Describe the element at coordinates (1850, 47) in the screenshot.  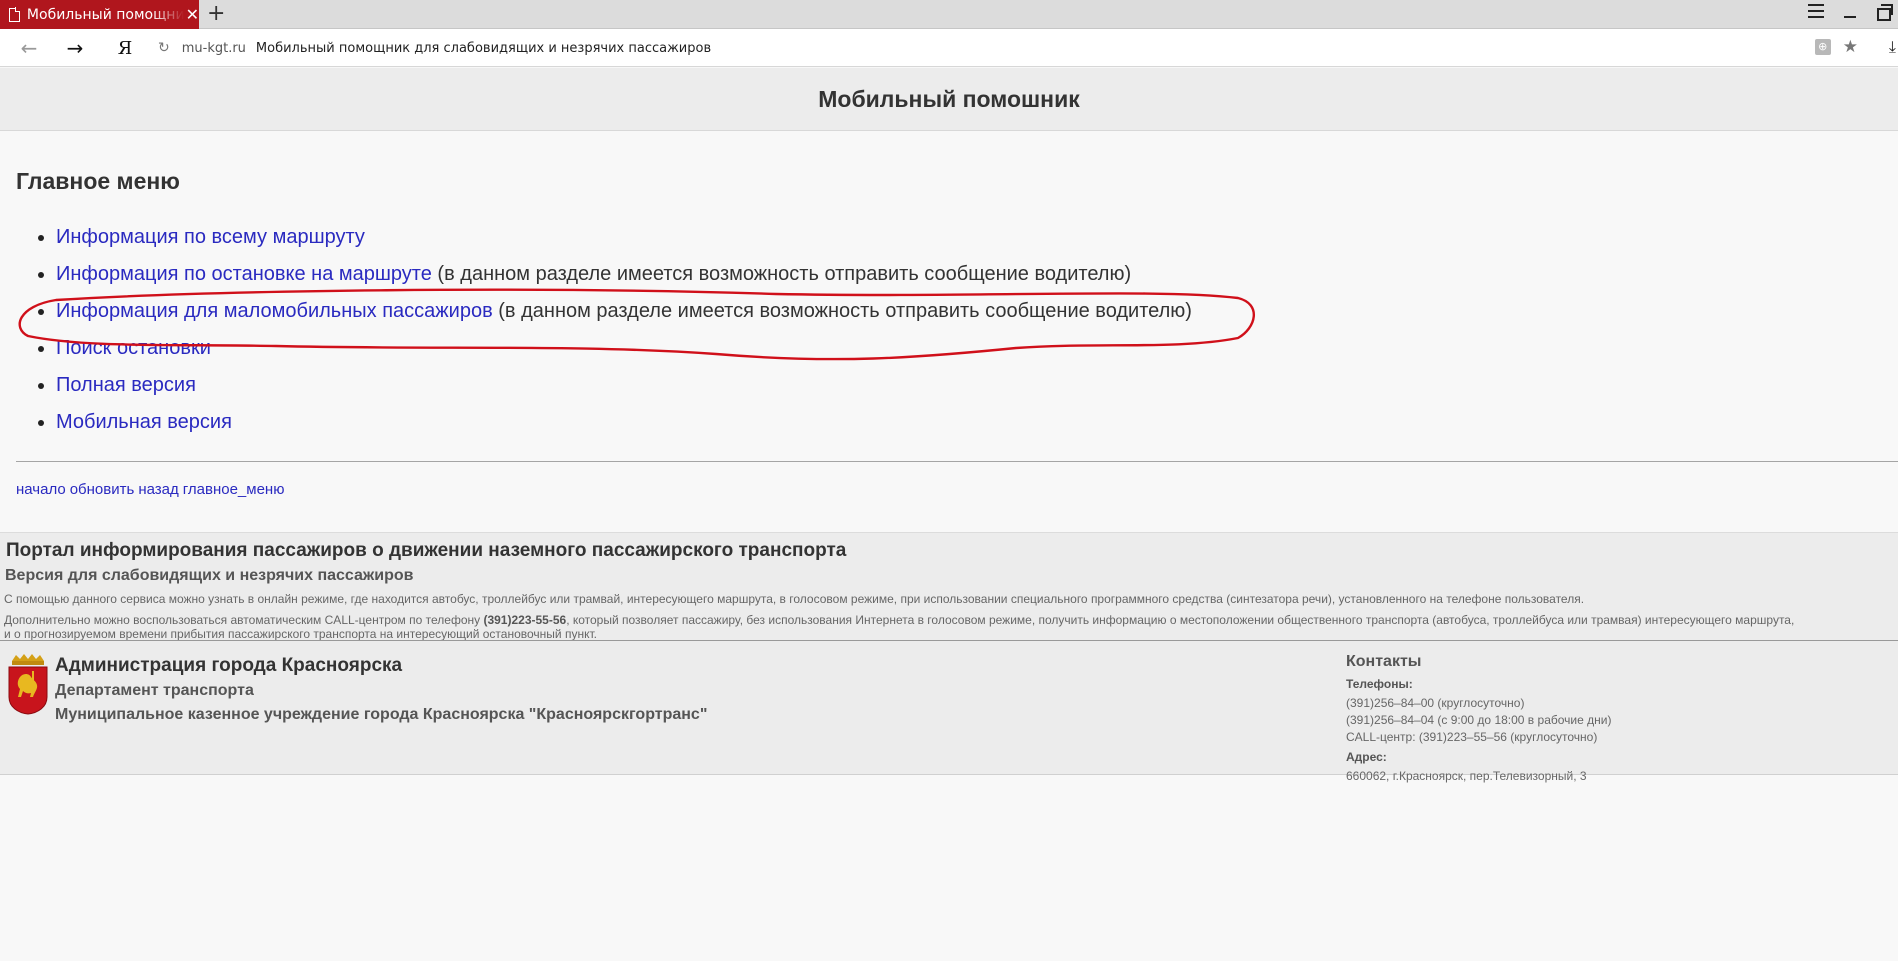
I see `bookmark-star-icon: ★` at that location.